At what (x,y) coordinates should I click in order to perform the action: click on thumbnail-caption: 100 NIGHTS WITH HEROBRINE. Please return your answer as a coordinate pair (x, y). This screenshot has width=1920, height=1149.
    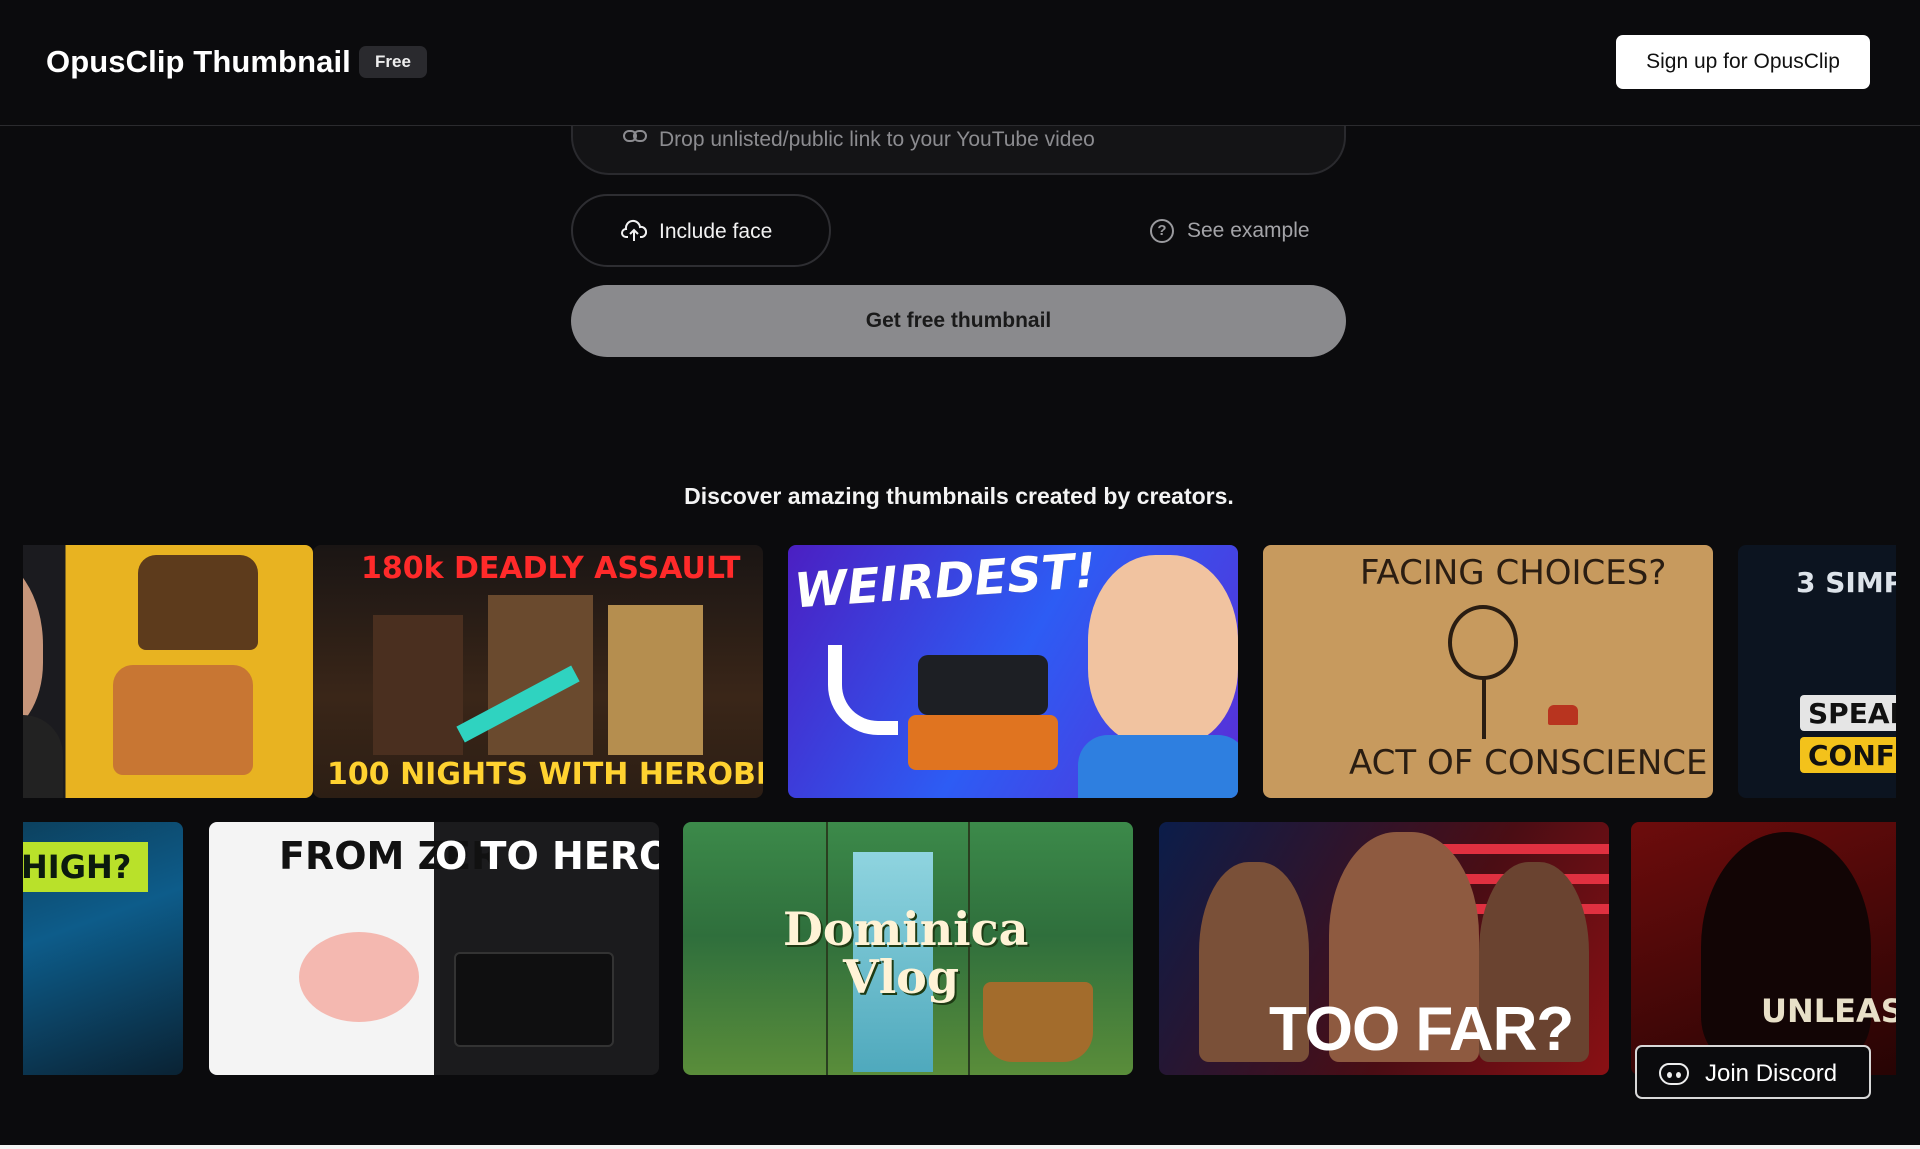
    Looking at the image, I should click on (545, 774).